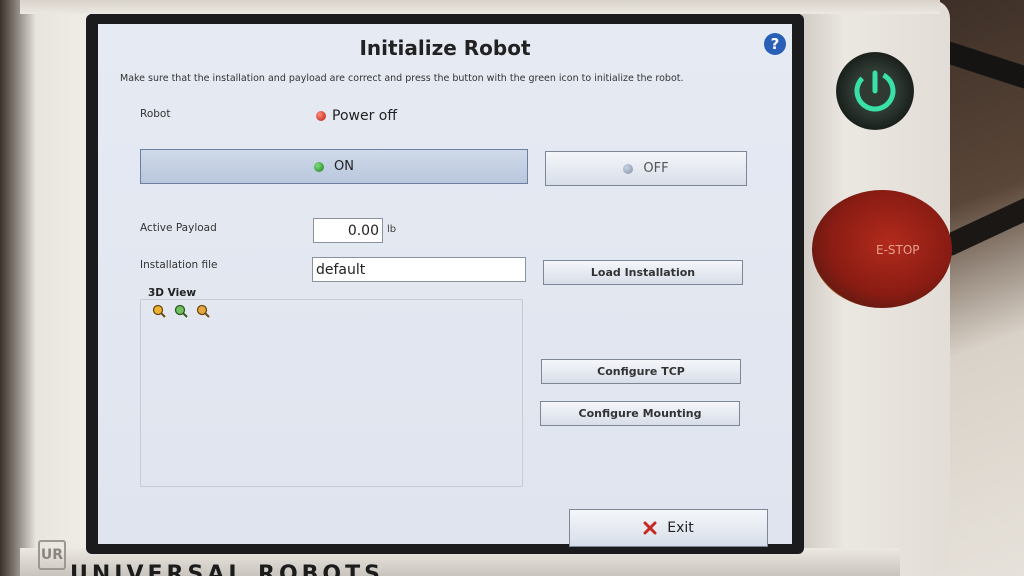  What do you see at coordinates (775, 44) in the screenshot?
I see `help-button: ?` at bounding box center [775, 44].